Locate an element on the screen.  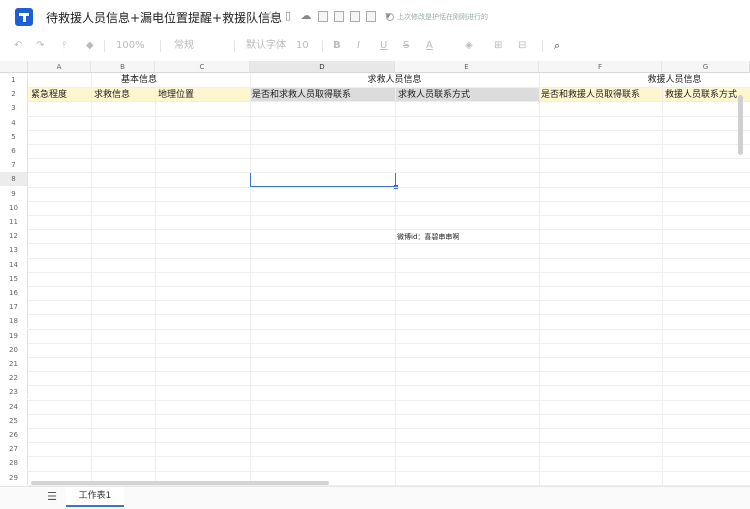
title-icons: ☆ ▯ ☁ ▾ is located at coordinates (329, 16).